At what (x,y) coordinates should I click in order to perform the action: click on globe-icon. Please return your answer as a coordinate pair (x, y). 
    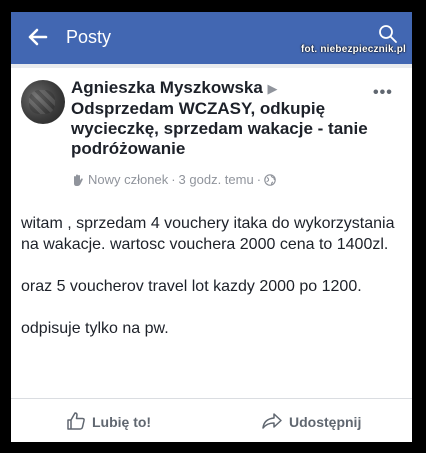
    Looking at the image, I should click on (270, 179).